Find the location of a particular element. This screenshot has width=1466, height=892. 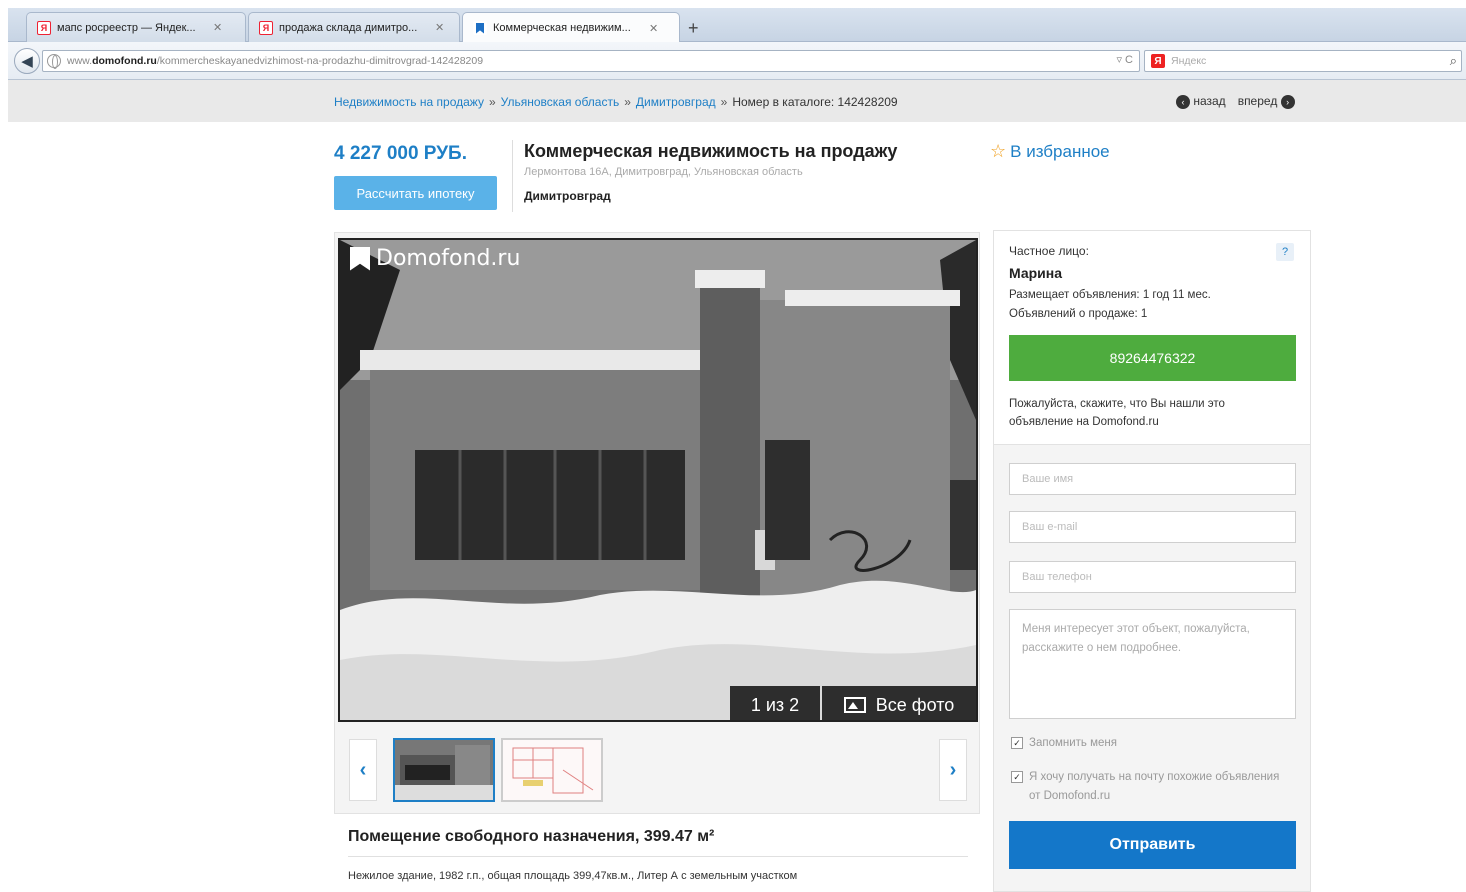

phone-field is located at coordinates (1152, 577).